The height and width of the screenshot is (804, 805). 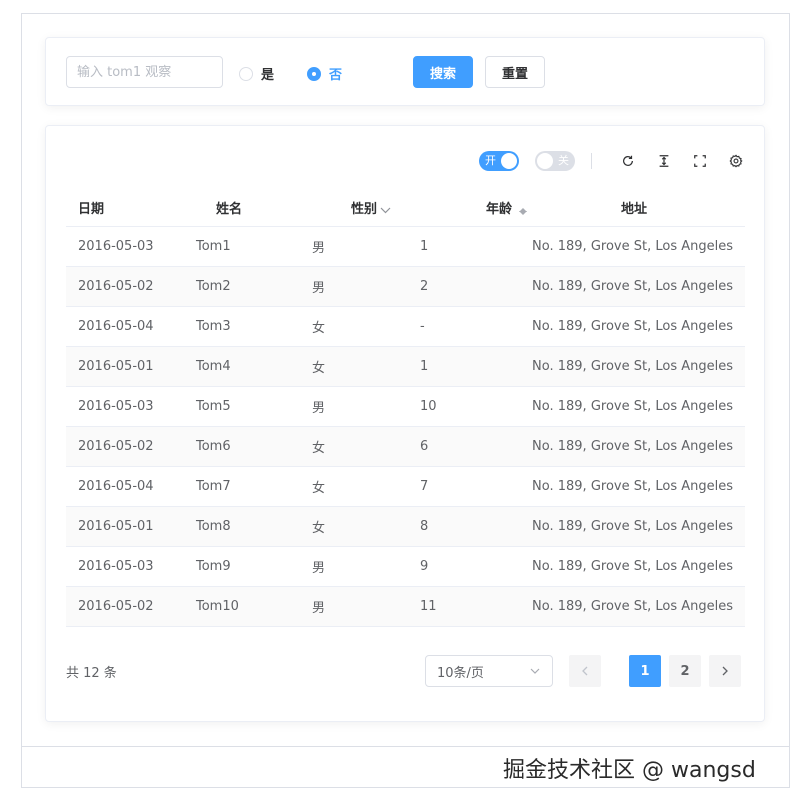 I want to click on cell-name: Tom3, so click(x=213, y=326).